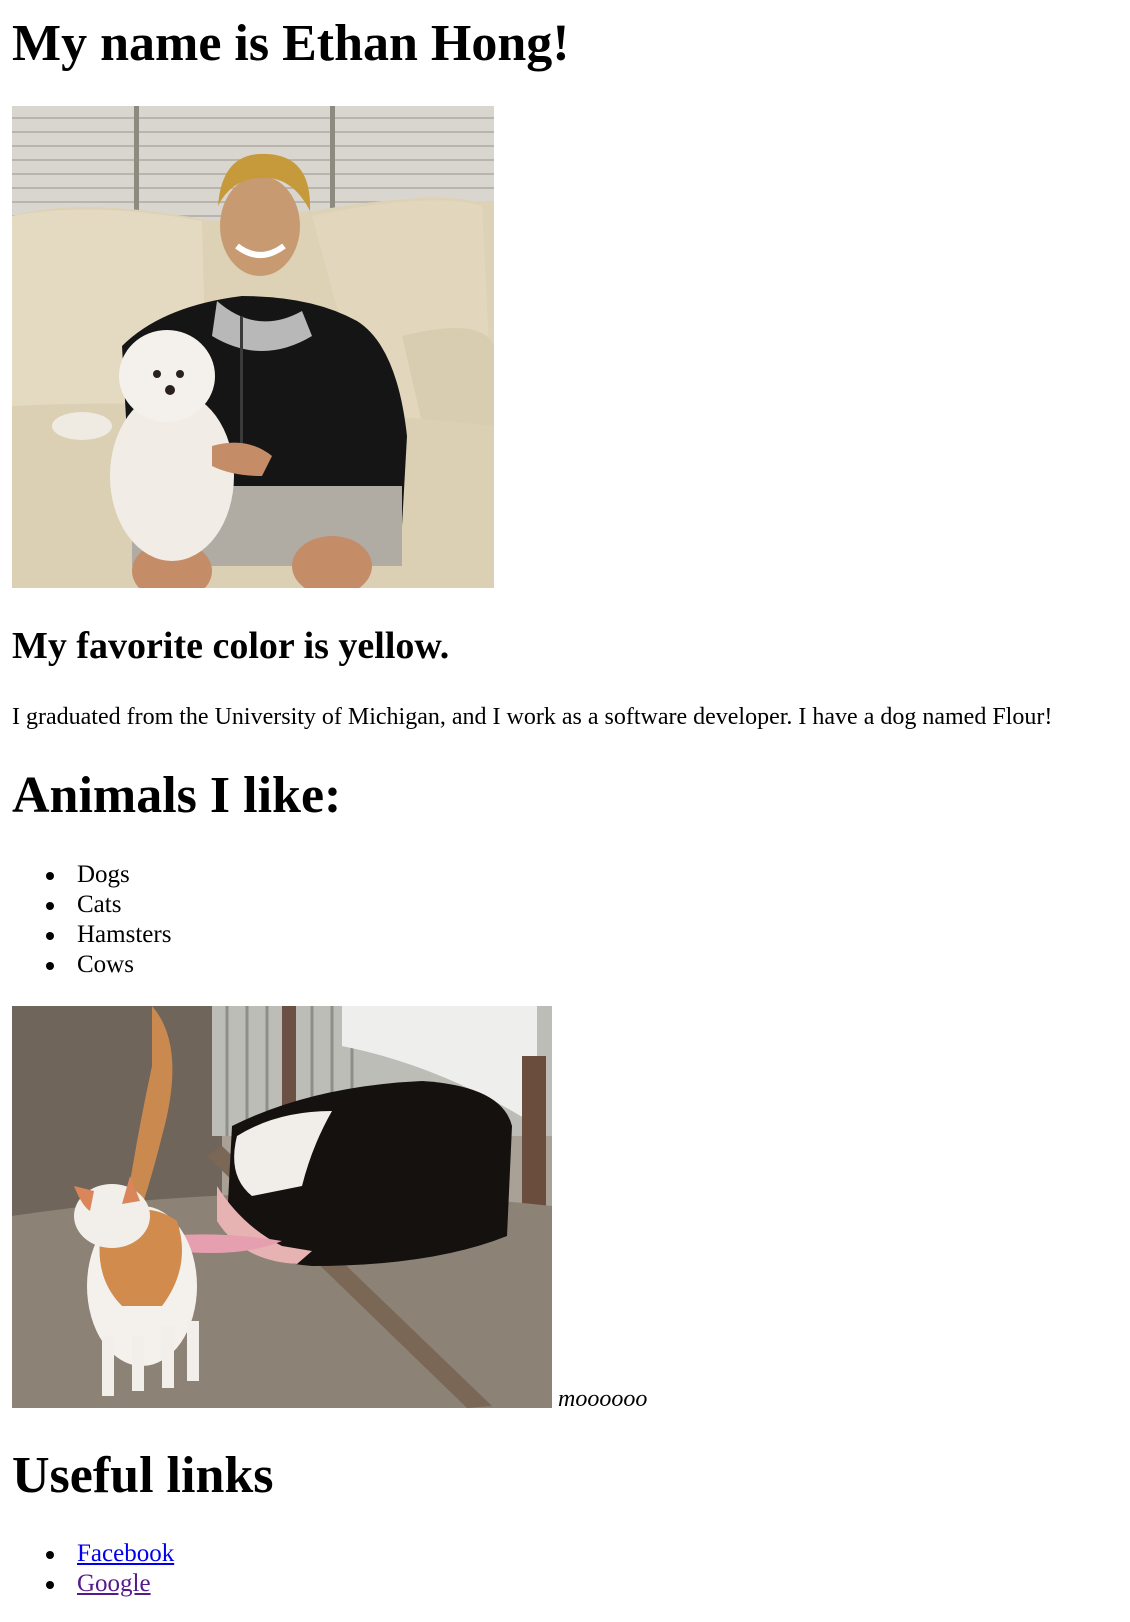  What do you see at coordinates (91, 905) in the screenshot?
I see `list-item: Cats` at bounding box center [91, 905].